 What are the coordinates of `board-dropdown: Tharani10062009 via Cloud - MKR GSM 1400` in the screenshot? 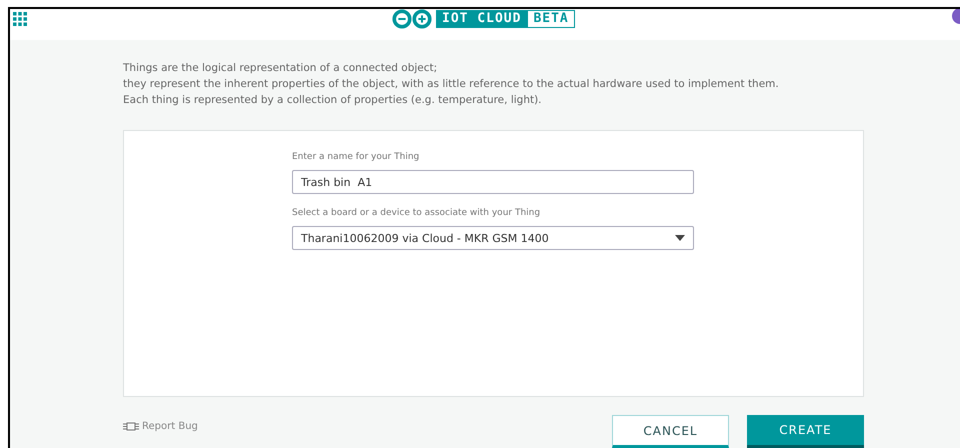 It's located at (493, 238).